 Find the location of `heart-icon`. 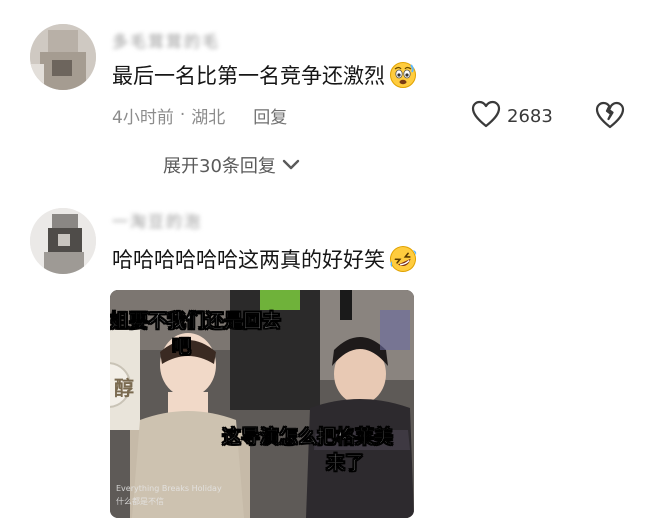

heart-icon is located at coordinates (486, 116).